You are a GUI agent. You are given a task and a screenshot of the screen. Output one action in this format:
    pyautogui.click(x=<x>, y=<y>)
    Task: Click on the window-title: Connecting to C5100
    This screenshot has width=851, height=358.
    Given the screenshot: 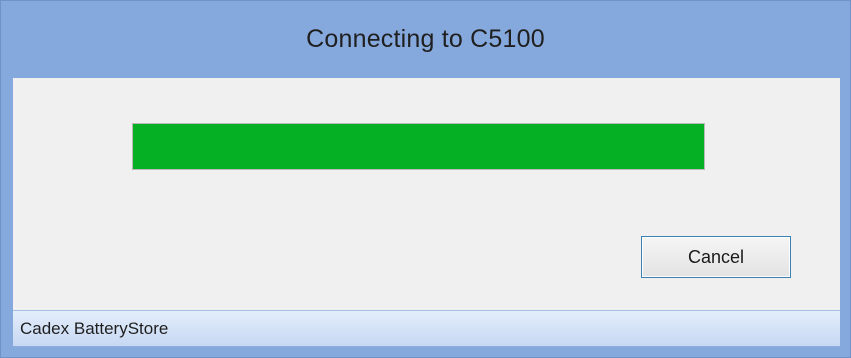 What is the action you would take?
    pyautogui.click(x=425, y=39)
    